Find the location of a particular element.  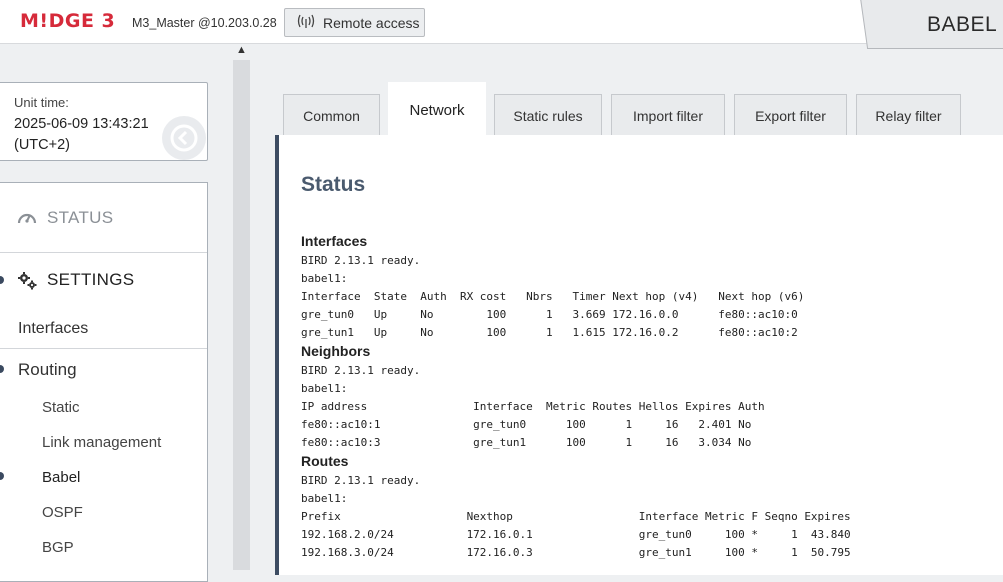

sidebar-item-status: STATUS is located at coordinates (103, 218).